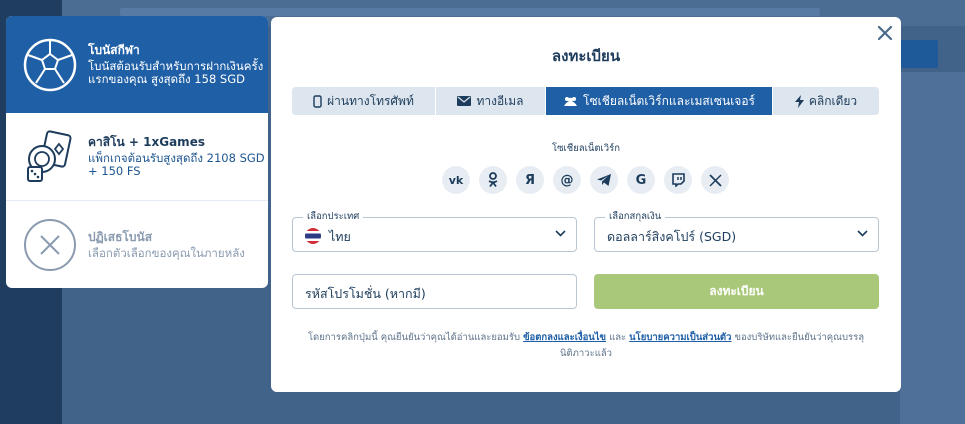  What do you see at coordinates (464, 101) in the screenshot?
I see `envelope-icon` at bounding box center [464, 101].